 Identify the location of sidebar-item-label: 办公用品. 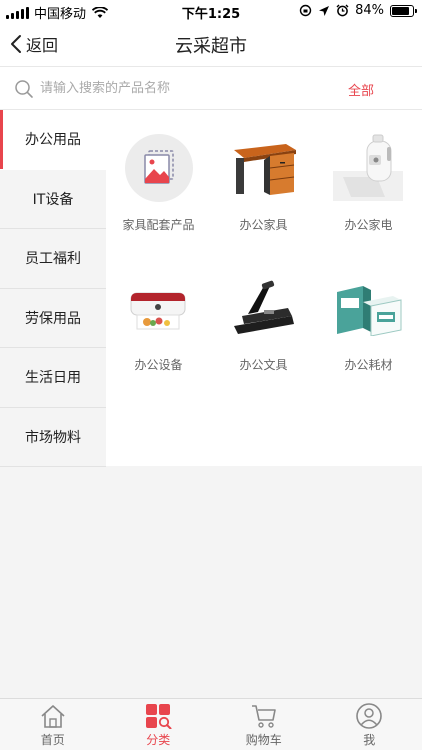
(53, 140).